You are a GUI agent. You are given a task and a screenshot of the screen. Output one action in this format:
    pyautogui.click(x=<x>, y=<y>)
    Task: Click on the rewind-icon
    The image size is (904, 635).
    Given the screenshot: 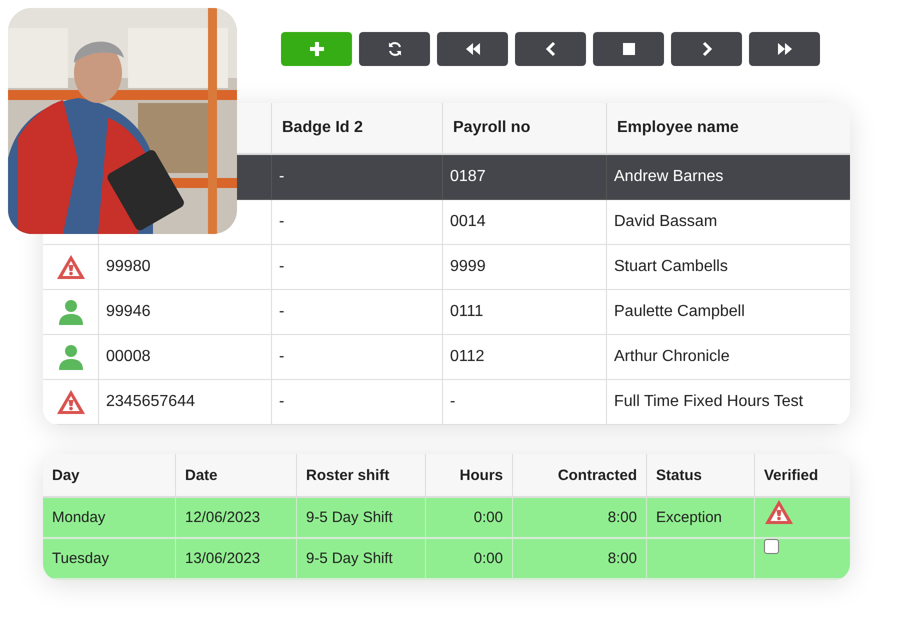 What is the action you would take?
    pyautogui.click(x=472, y=49)
    